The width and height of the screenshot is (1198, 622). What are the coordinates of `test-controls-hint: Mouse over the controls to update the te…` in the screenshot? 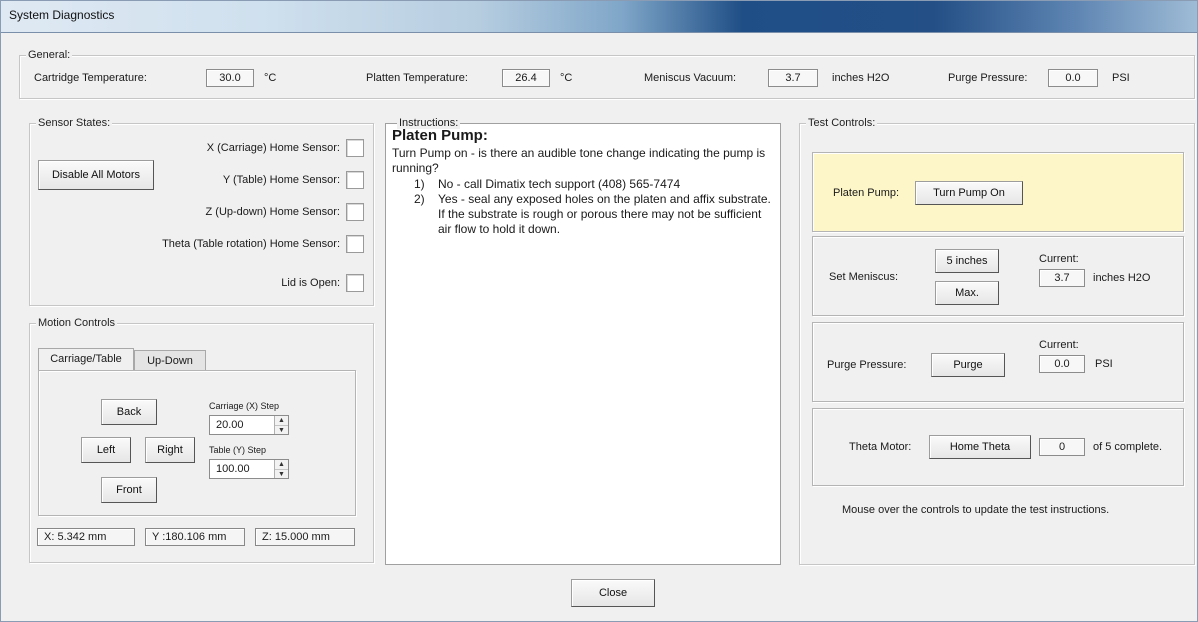 It's located at (976, 510).